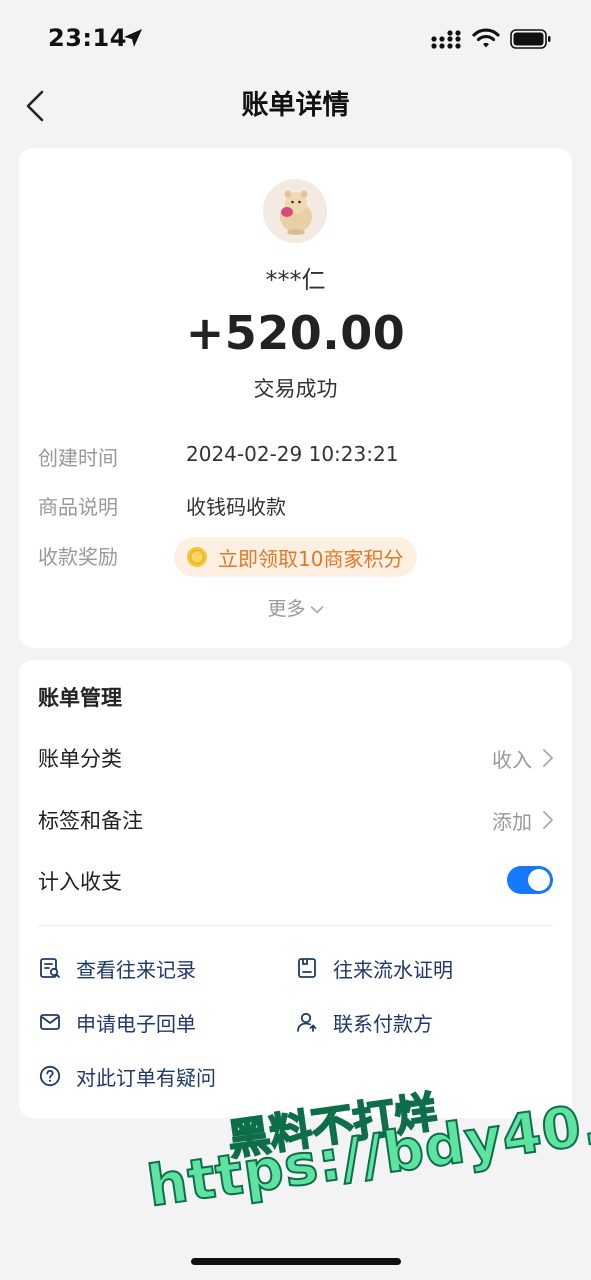 Image resolution: width=591 pixels, height=1280 pixels. I want to click on records-search-icon, so click(50, 968).